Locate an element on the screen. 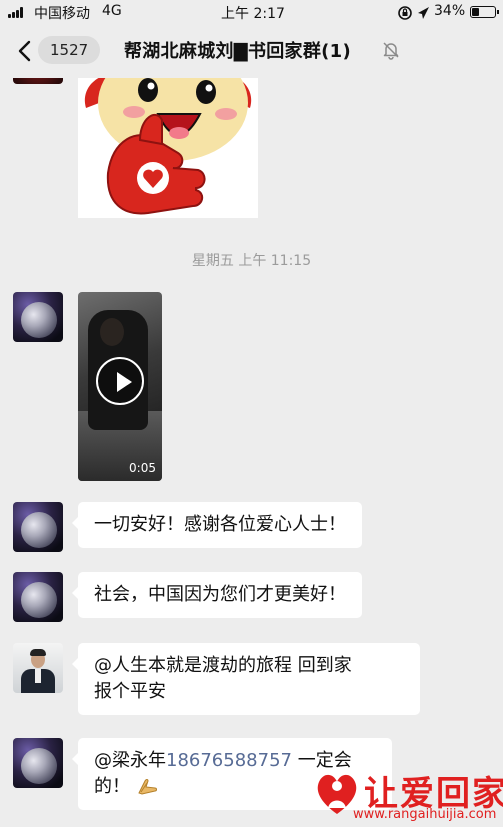 Image resolution: width=503 pixels, height=827 pixels. chat-header: 1527 帮湖北麻城刘▇书回家群(1) is located at coordinates (251, 51).